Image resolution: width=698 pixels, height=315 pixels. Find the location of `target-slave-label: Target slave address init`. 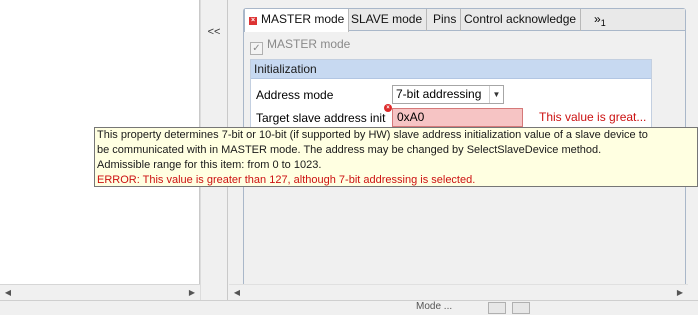

target-slave-label: Target slave address init is located at coordinates (321, 118).